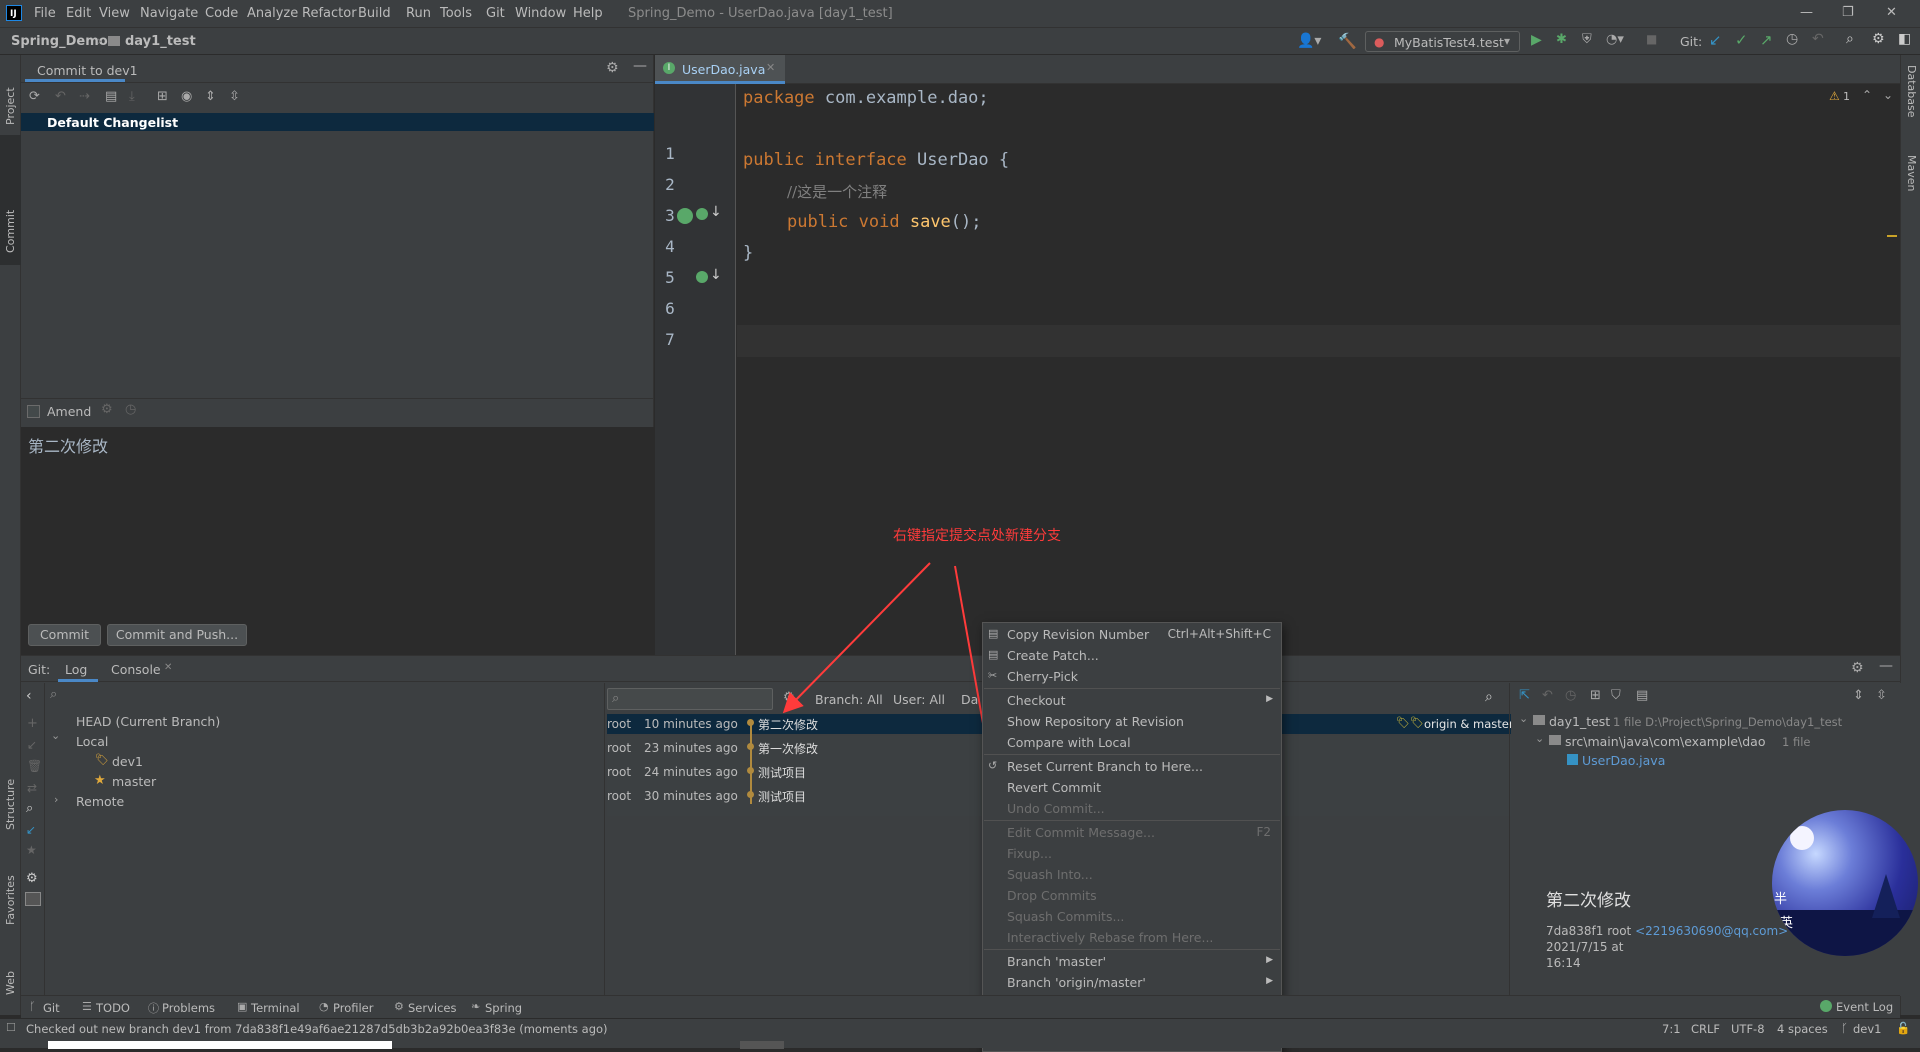 Image resolution: width=1920 pixels, height=1052 pixels. I want to click on menu-tools: Tools, so click(456, 13).